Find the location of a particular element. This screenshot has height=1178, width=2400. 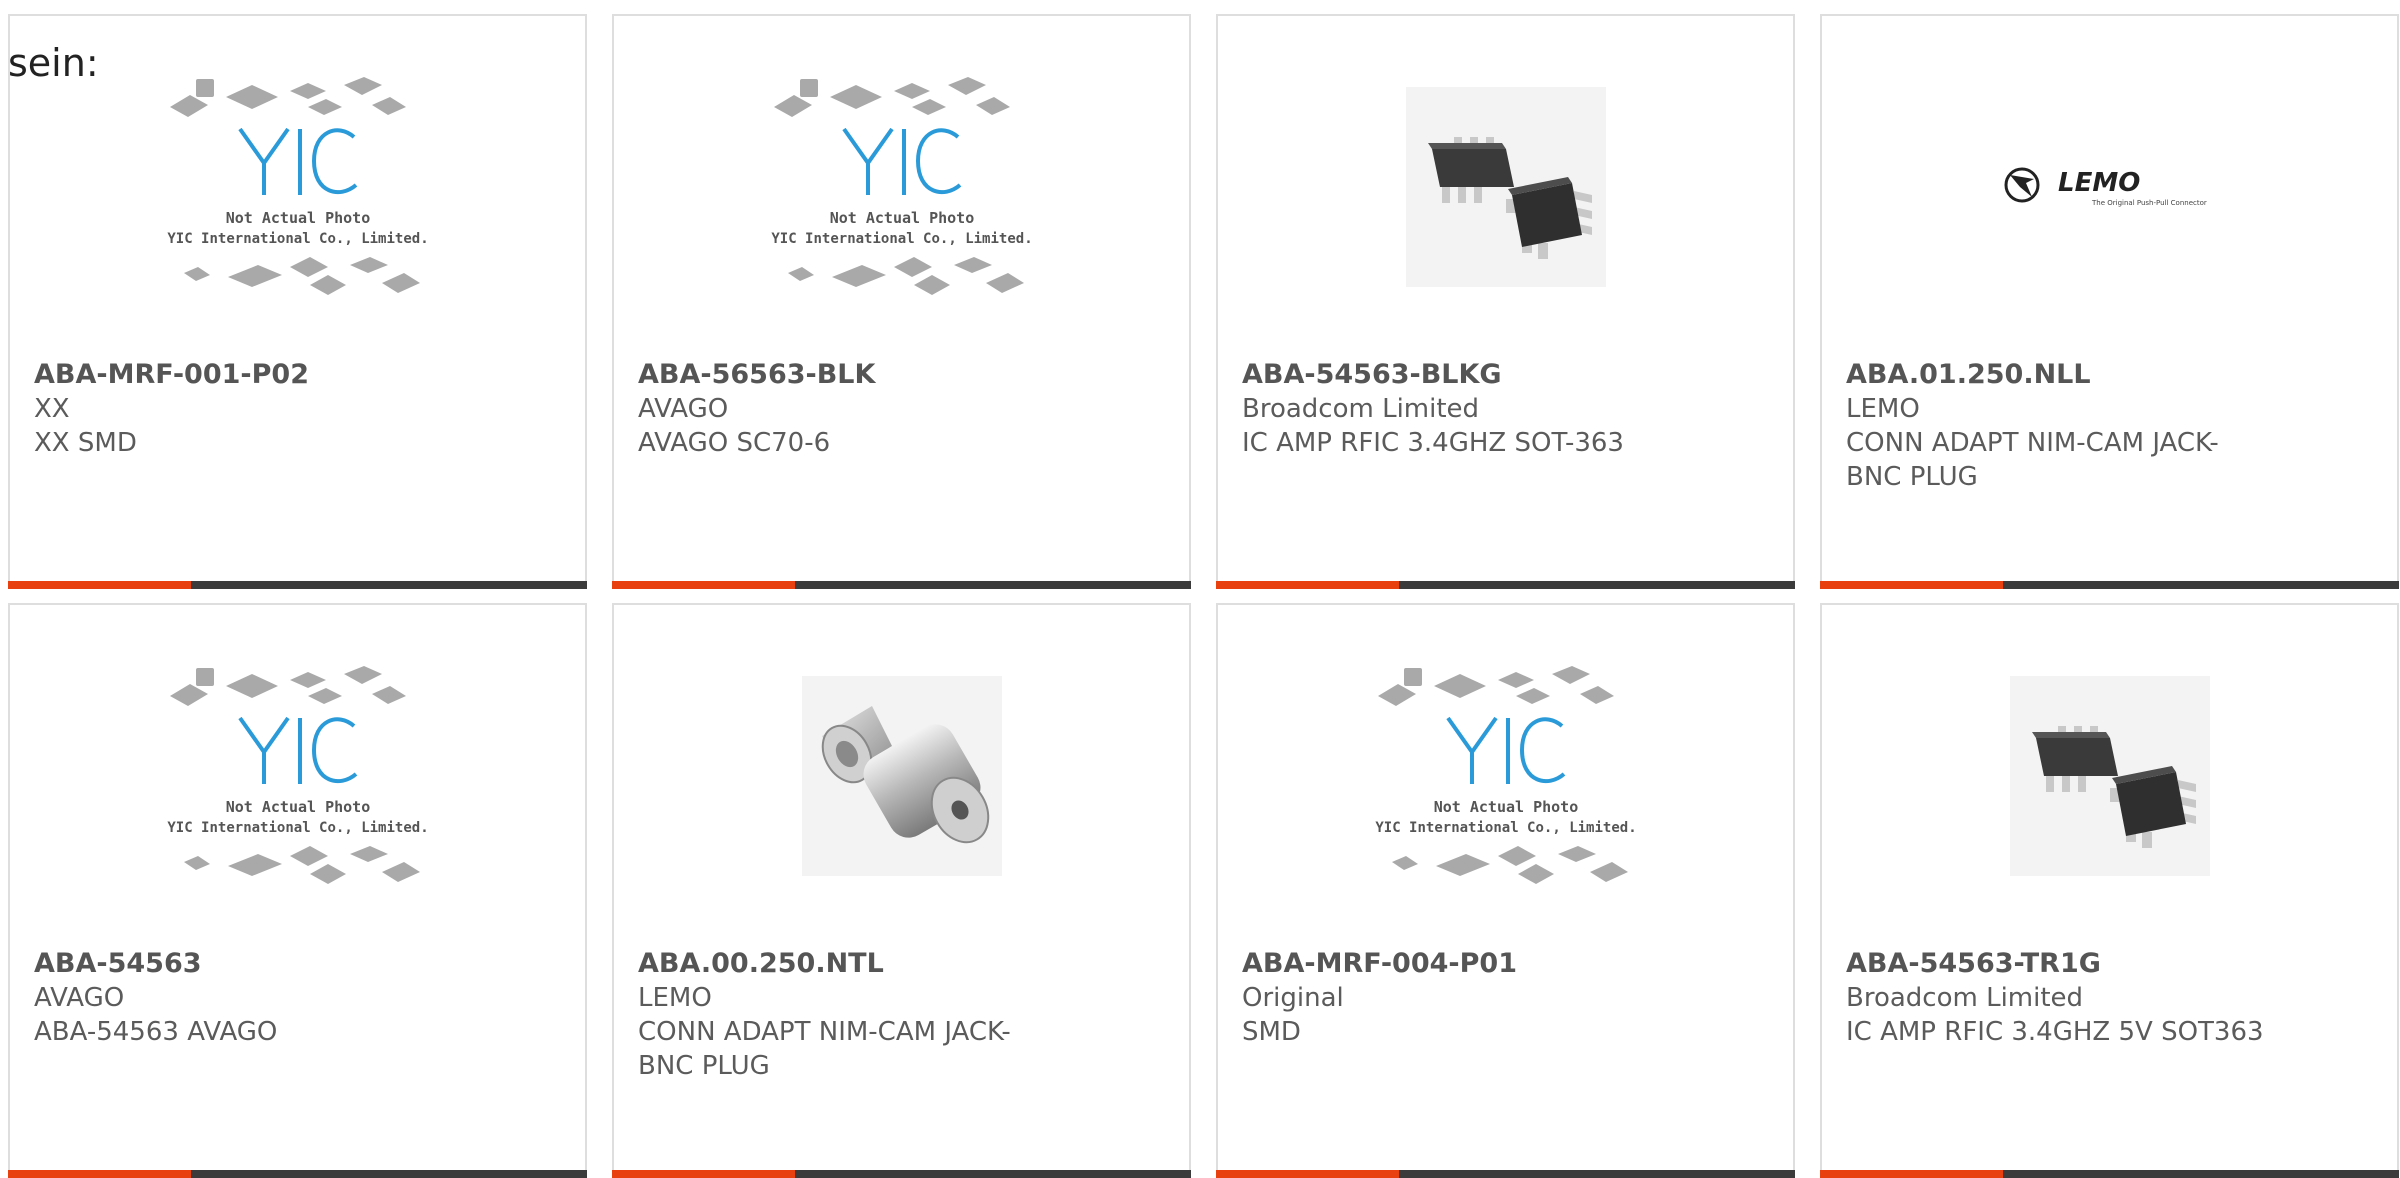

product-description: IC AMP RFIC 3.4GHZ SOT-363 is located at coordinates (1433, 443).